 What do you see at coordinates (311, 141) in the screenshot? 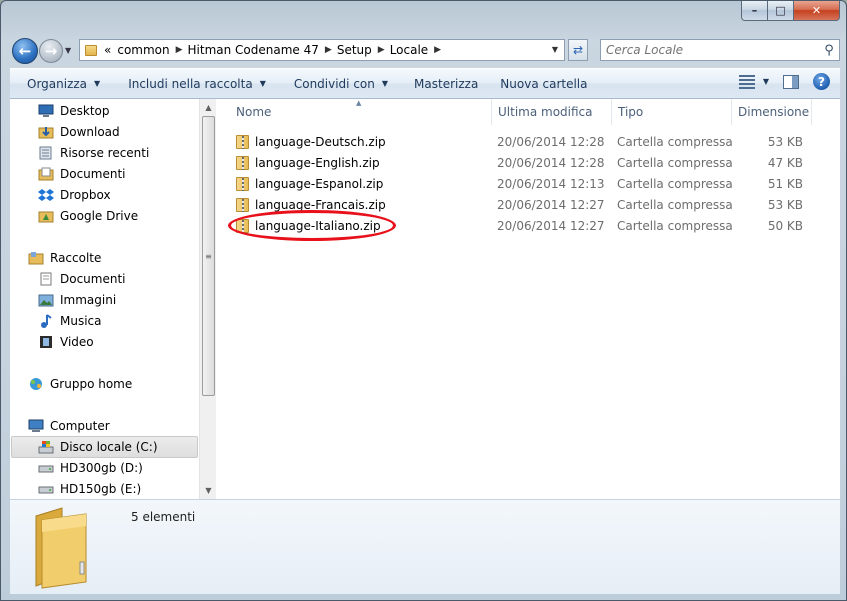
I see `file-name-cell: language-Deutsch.zip` at bounding box center [311, 141].